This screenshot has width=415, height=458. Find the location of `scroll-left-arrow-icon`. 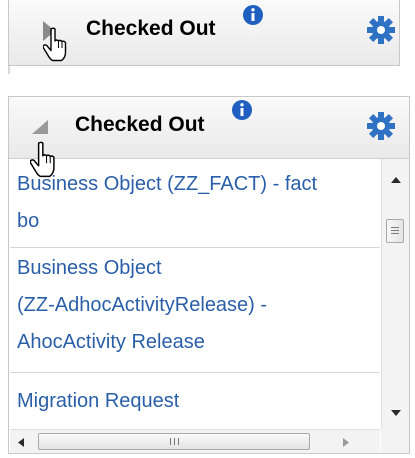

scroll-left-arrow-icon is located at coordinates (21, 442).